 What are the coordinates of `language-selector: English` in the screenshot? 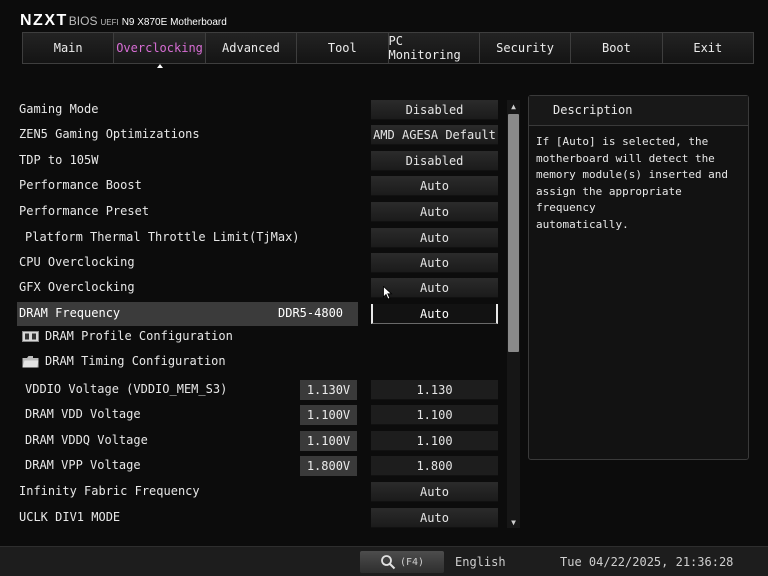 It's located at (480, 562).